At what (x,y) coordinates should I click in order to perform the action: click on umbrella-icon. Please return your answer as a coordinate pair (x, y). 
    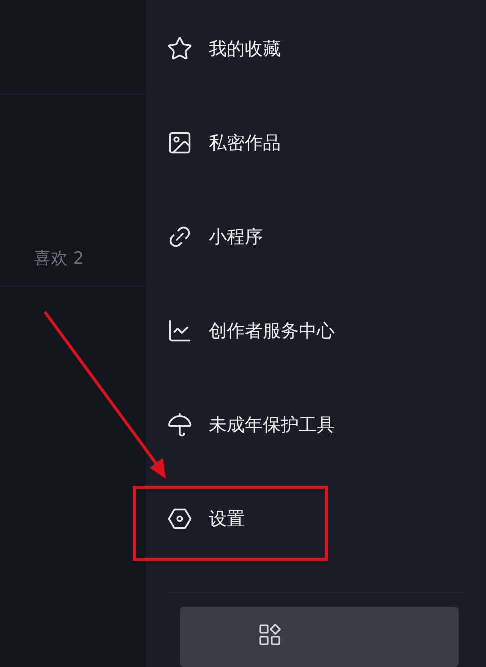
    Looking at the image, I should click on (180, 425).